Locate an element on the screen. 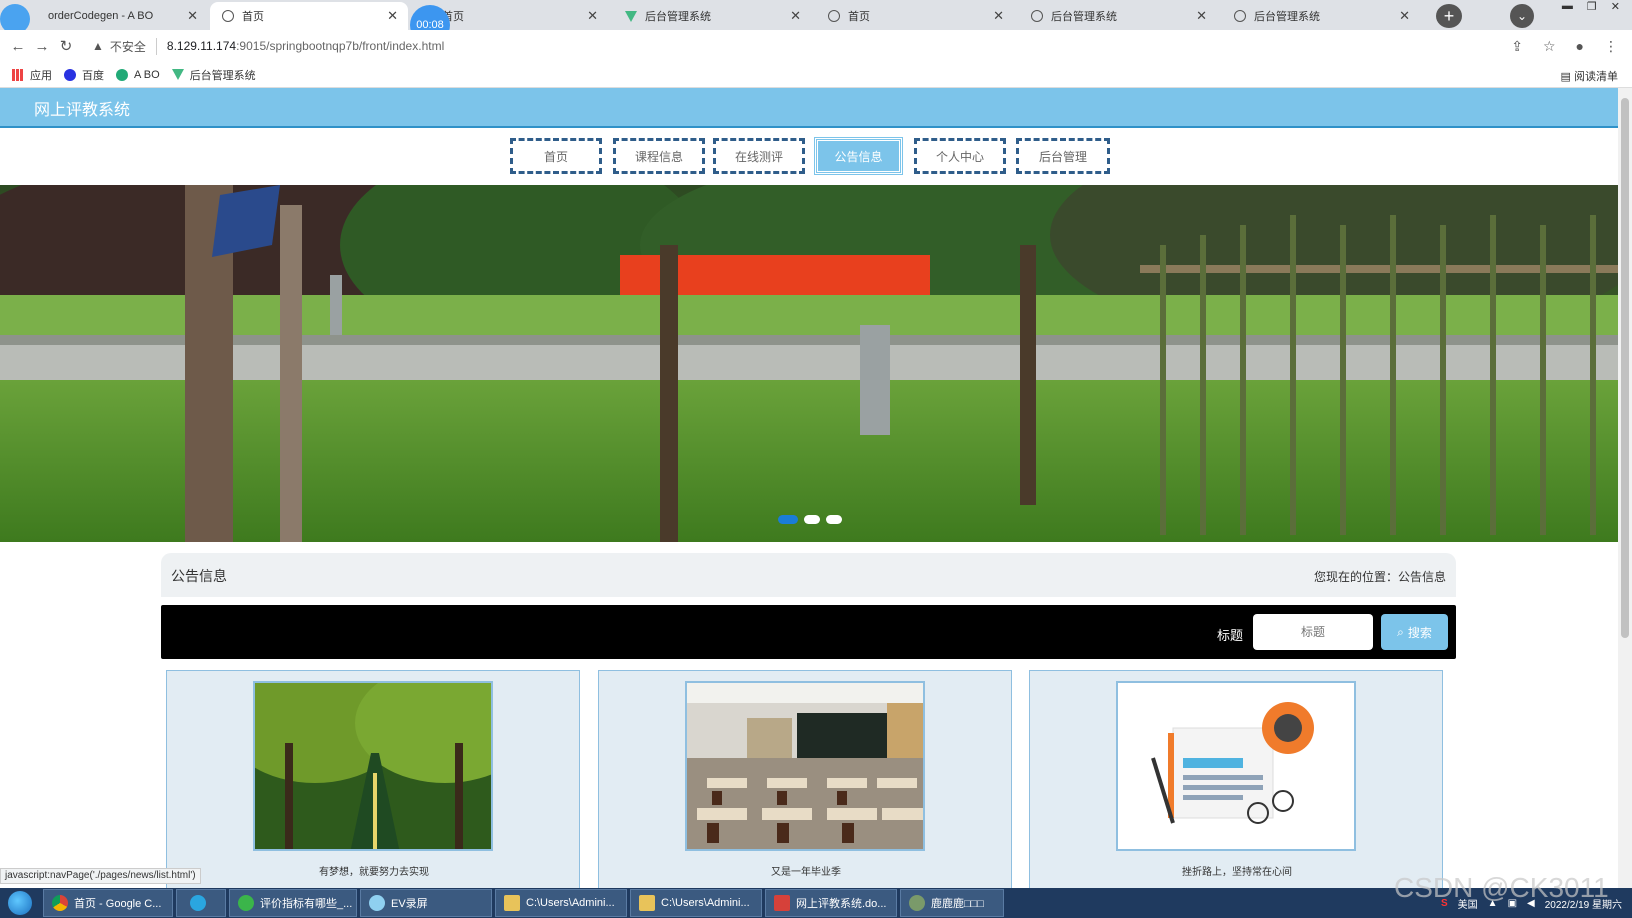 The height and width of the screenshot is (918, 1632). baidu-paw-icon is located at coordinates (70, 74).